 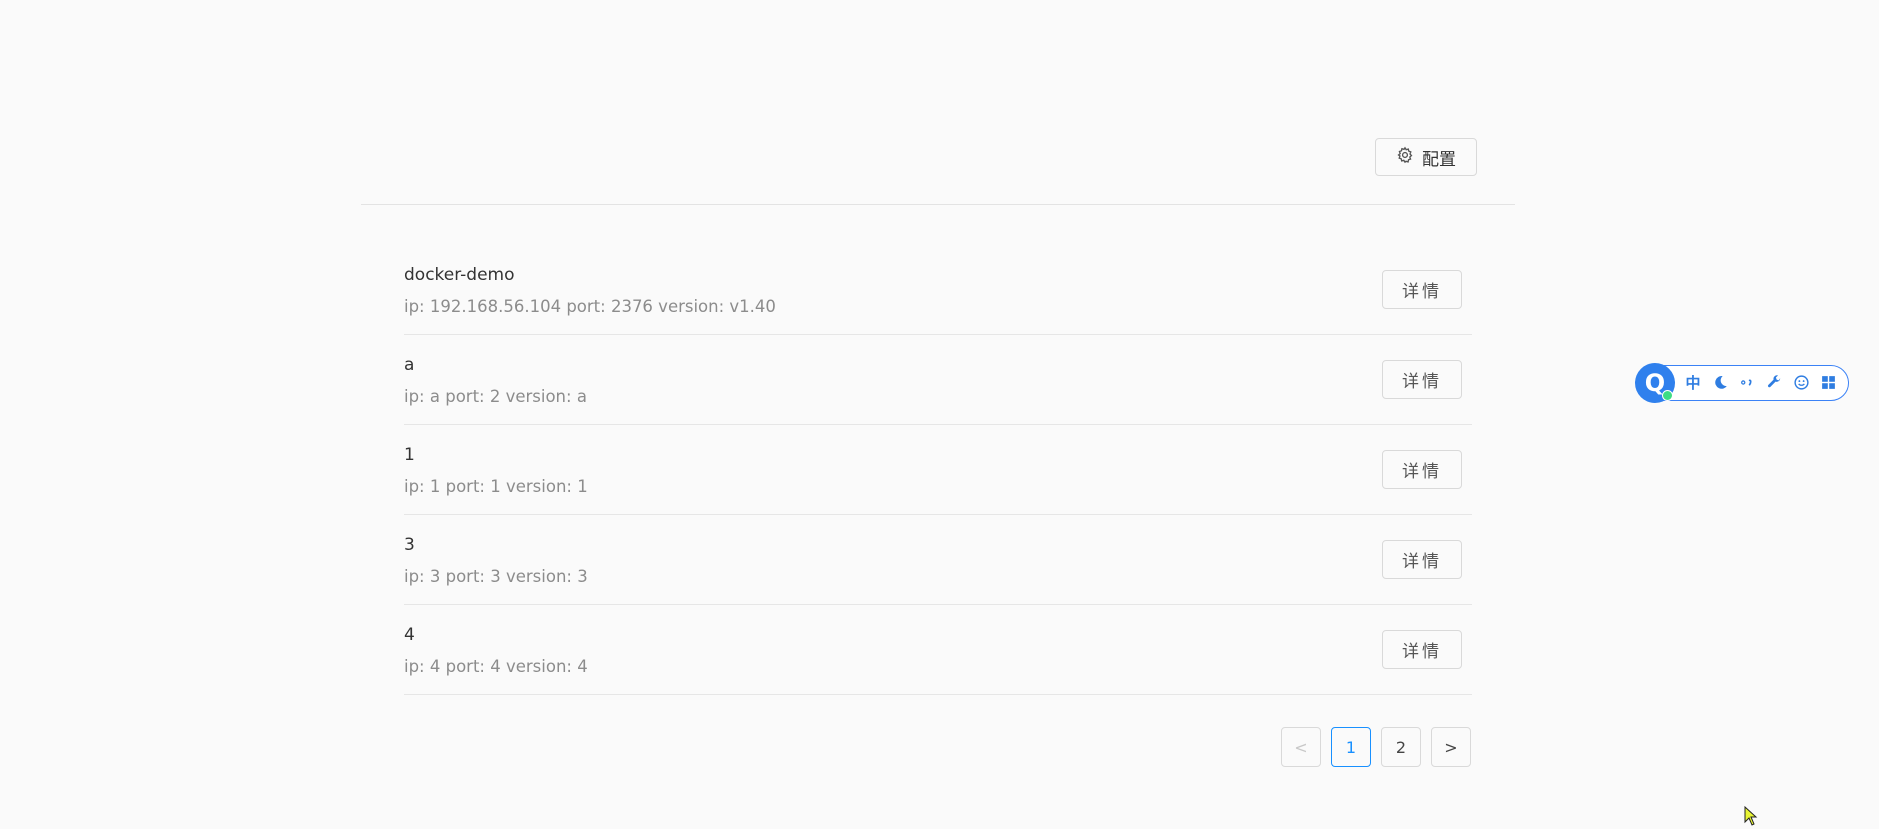 I want to click on item-description: ip: 4 port: 4 version: 4, so click(x=496, y=666).